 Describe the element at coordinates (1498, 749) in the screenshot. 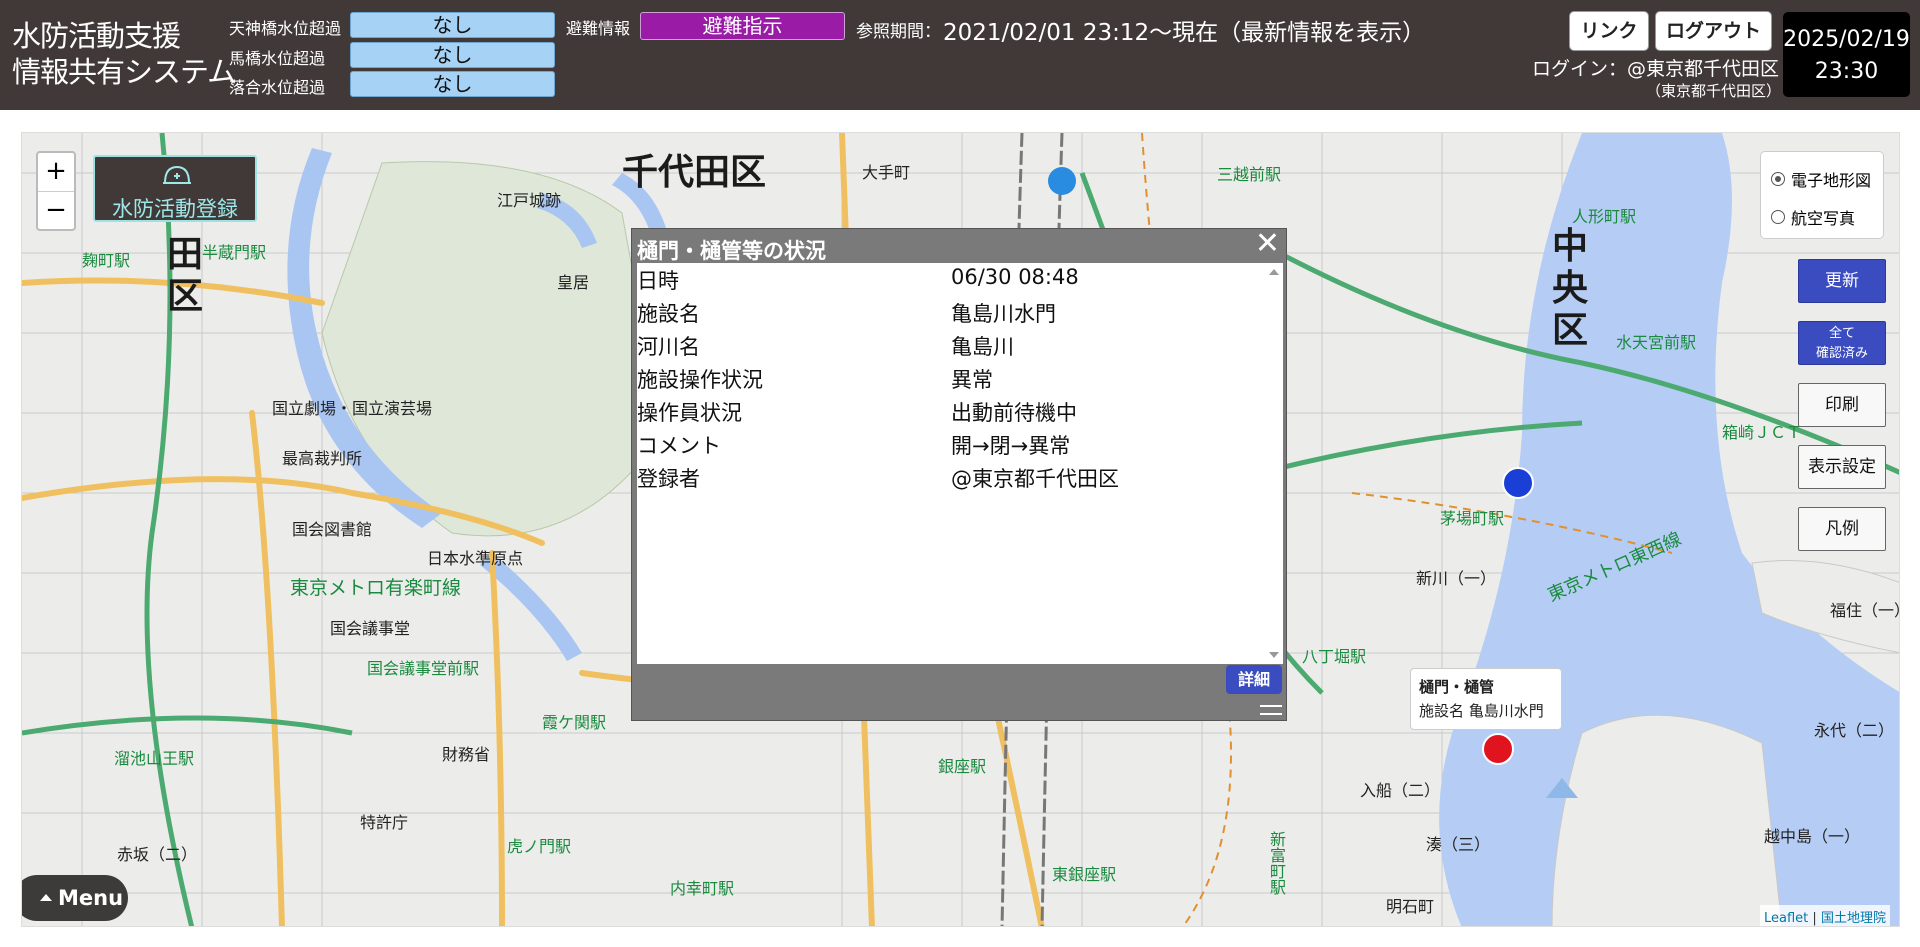

I see `floodgate-marker-red` at that location.